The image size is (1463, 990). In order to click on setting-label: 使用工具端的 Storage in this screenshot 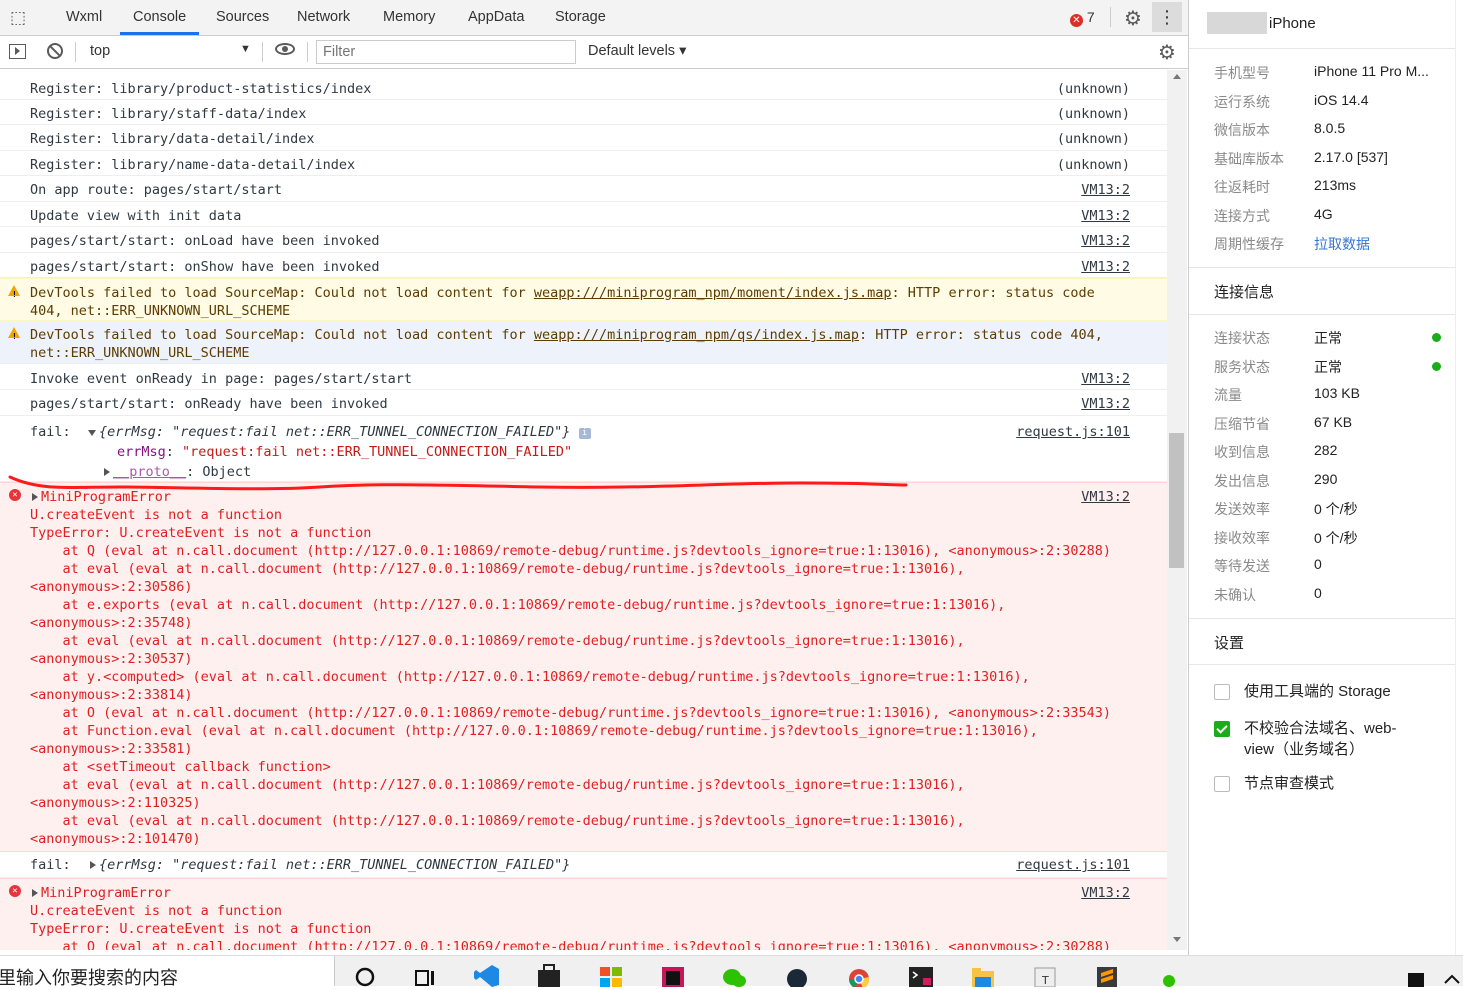, I will do `click(1334, 691)`.